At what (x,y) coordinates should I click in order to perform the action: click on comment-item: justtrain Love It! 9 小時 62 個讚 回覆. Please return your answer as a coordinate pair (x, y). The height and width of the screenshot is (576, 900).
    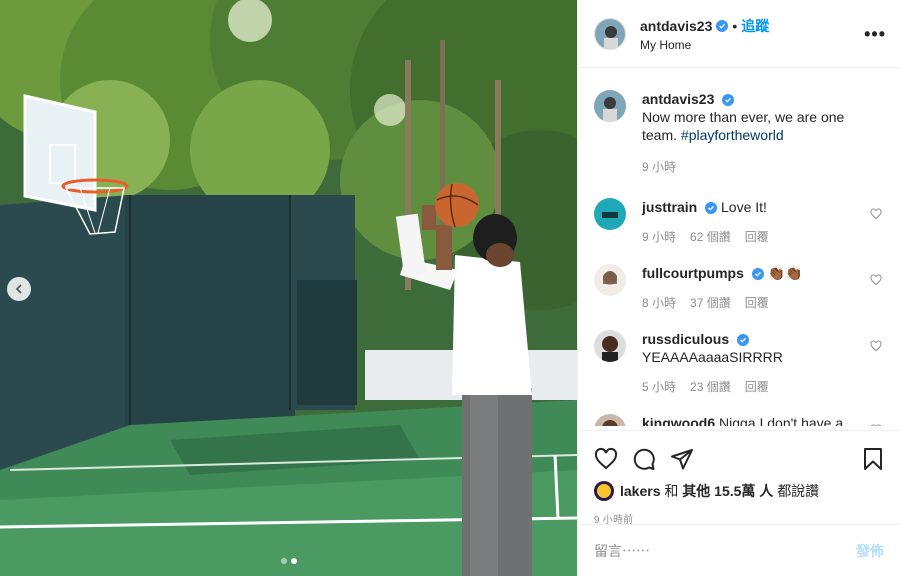
    Looking at the image, I should click on (739, 222).